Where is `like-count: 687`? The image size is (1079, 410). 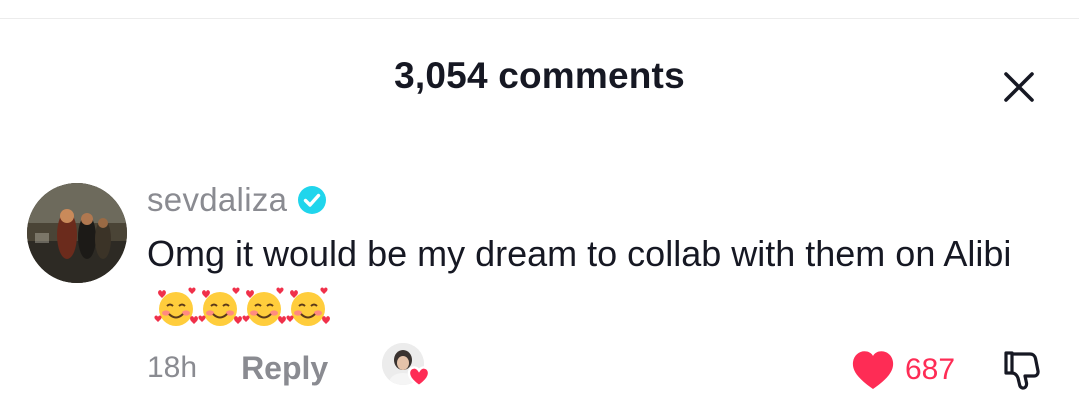 like-count: 687 is located at coordinates (930, 369).